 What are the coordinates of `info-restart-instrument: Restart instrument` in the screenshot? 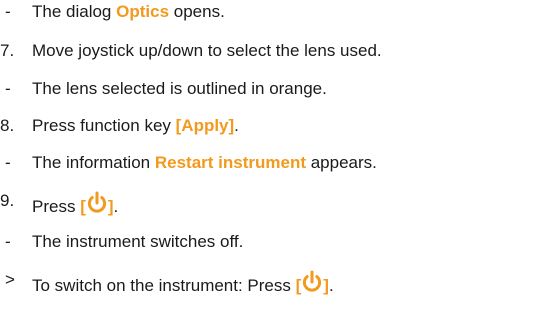 It's located at (230, 162).